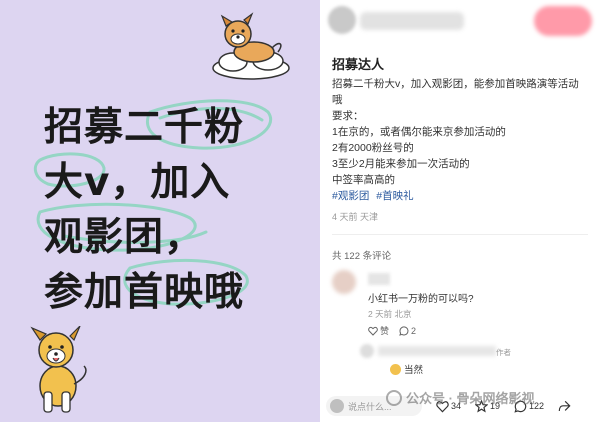 This screenshot has width=600, height=422. Describe the element at coordinates (520, 406) in the screenshot. I see `comment-bubble-icon` at that location.